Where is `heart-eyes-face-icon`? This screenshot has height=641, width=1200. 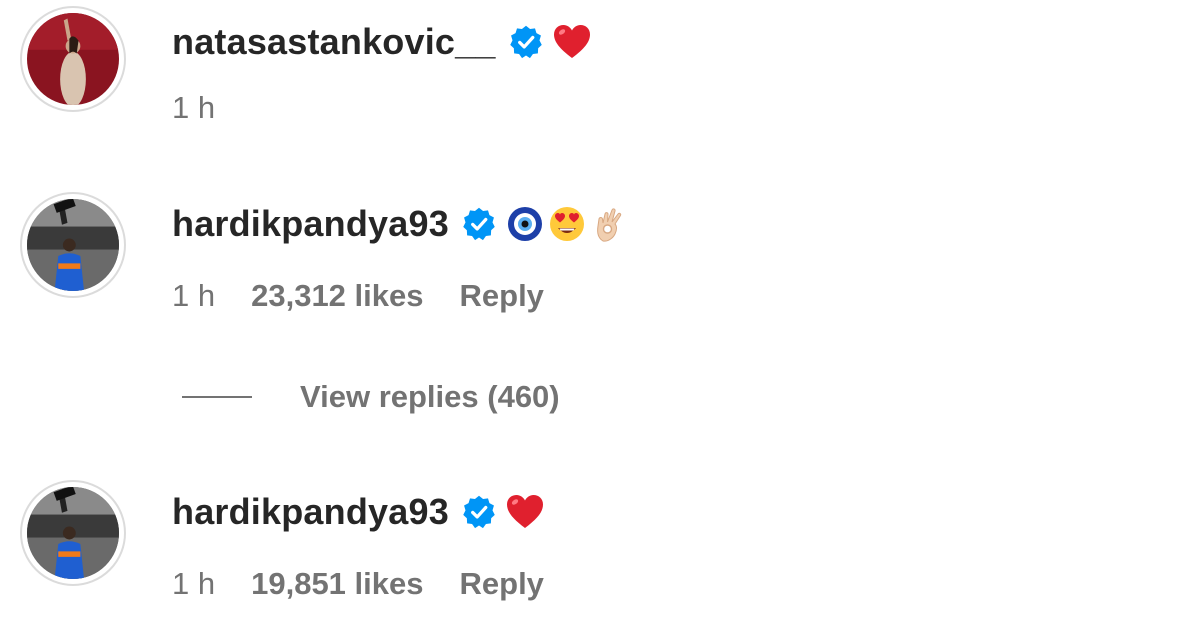 heart-eyes-face-icon is located at coordinates (567, 224).